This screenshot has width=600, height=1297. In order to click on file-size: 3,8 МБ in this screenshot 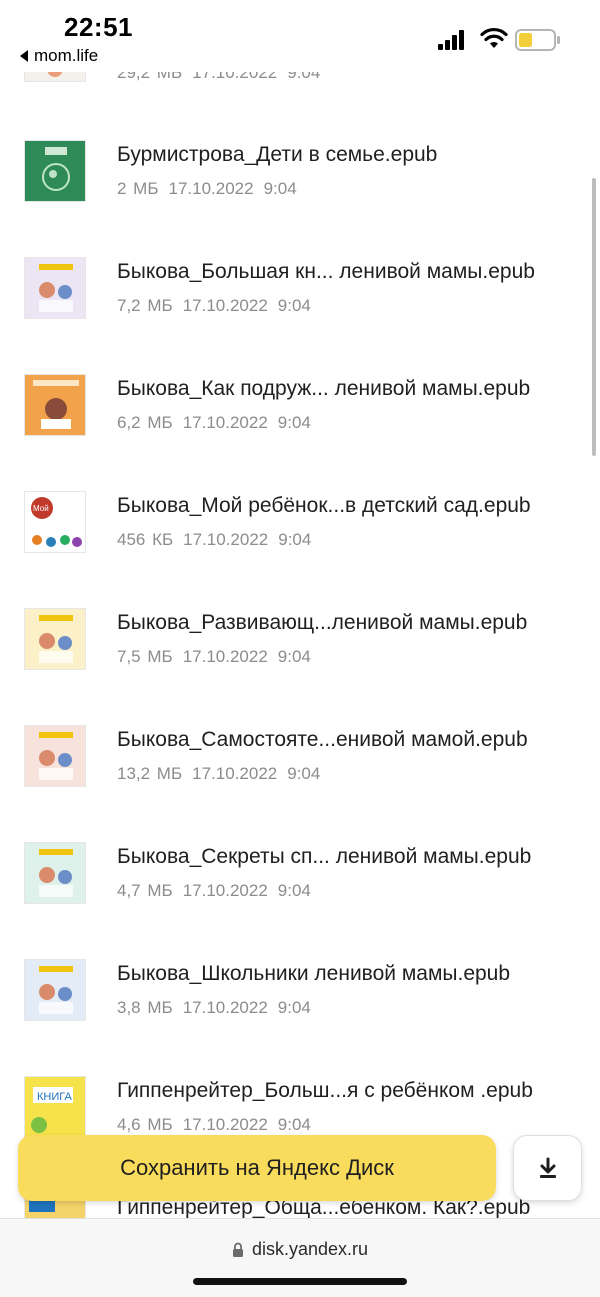, I will do `click(145, 1007)`.